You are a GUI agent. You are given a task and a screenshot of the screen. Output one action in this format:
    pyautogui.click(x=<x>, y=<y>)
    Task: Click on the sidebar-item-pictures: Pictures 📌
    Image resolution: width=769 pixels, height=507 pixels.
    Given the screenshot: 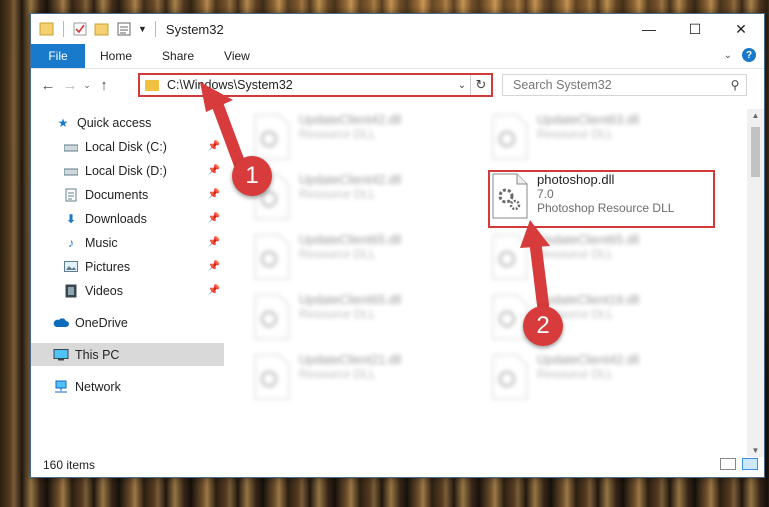 What is the action you would take?
    pyautogui.click(x=127, y=266)
    